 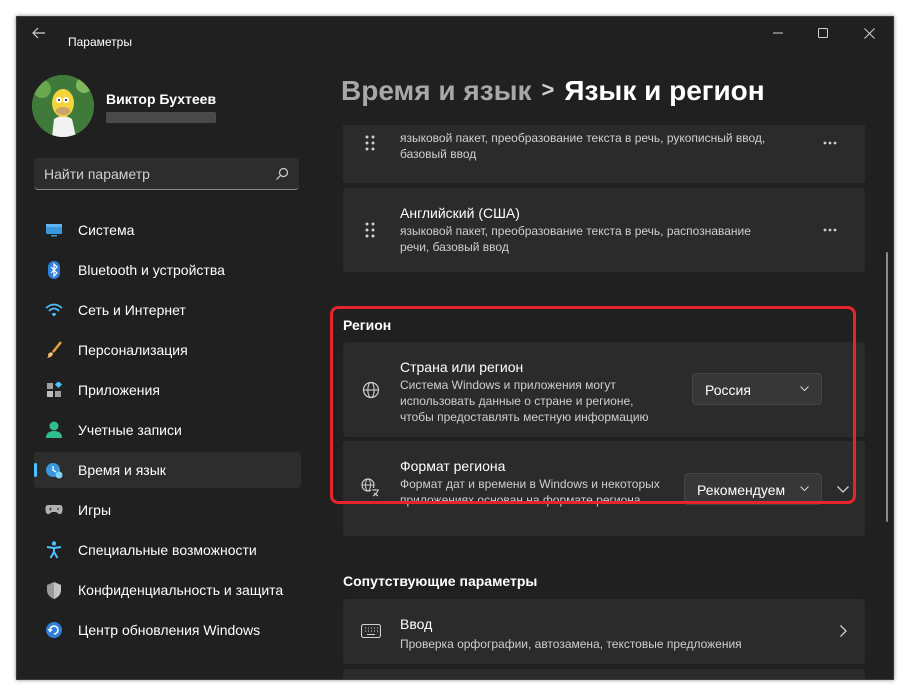 What do you see at coordinates (54, 230) in the screenshot?
I see `system-icon` at bounding box center [54, 230].